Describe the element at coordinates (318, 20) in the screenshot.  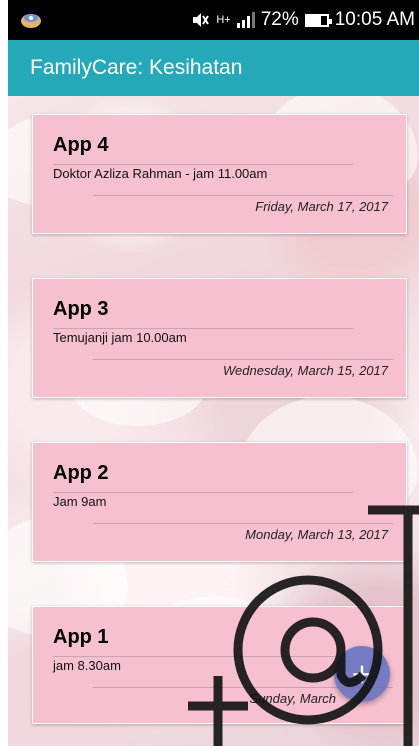
I see `battery-icon` at that location.